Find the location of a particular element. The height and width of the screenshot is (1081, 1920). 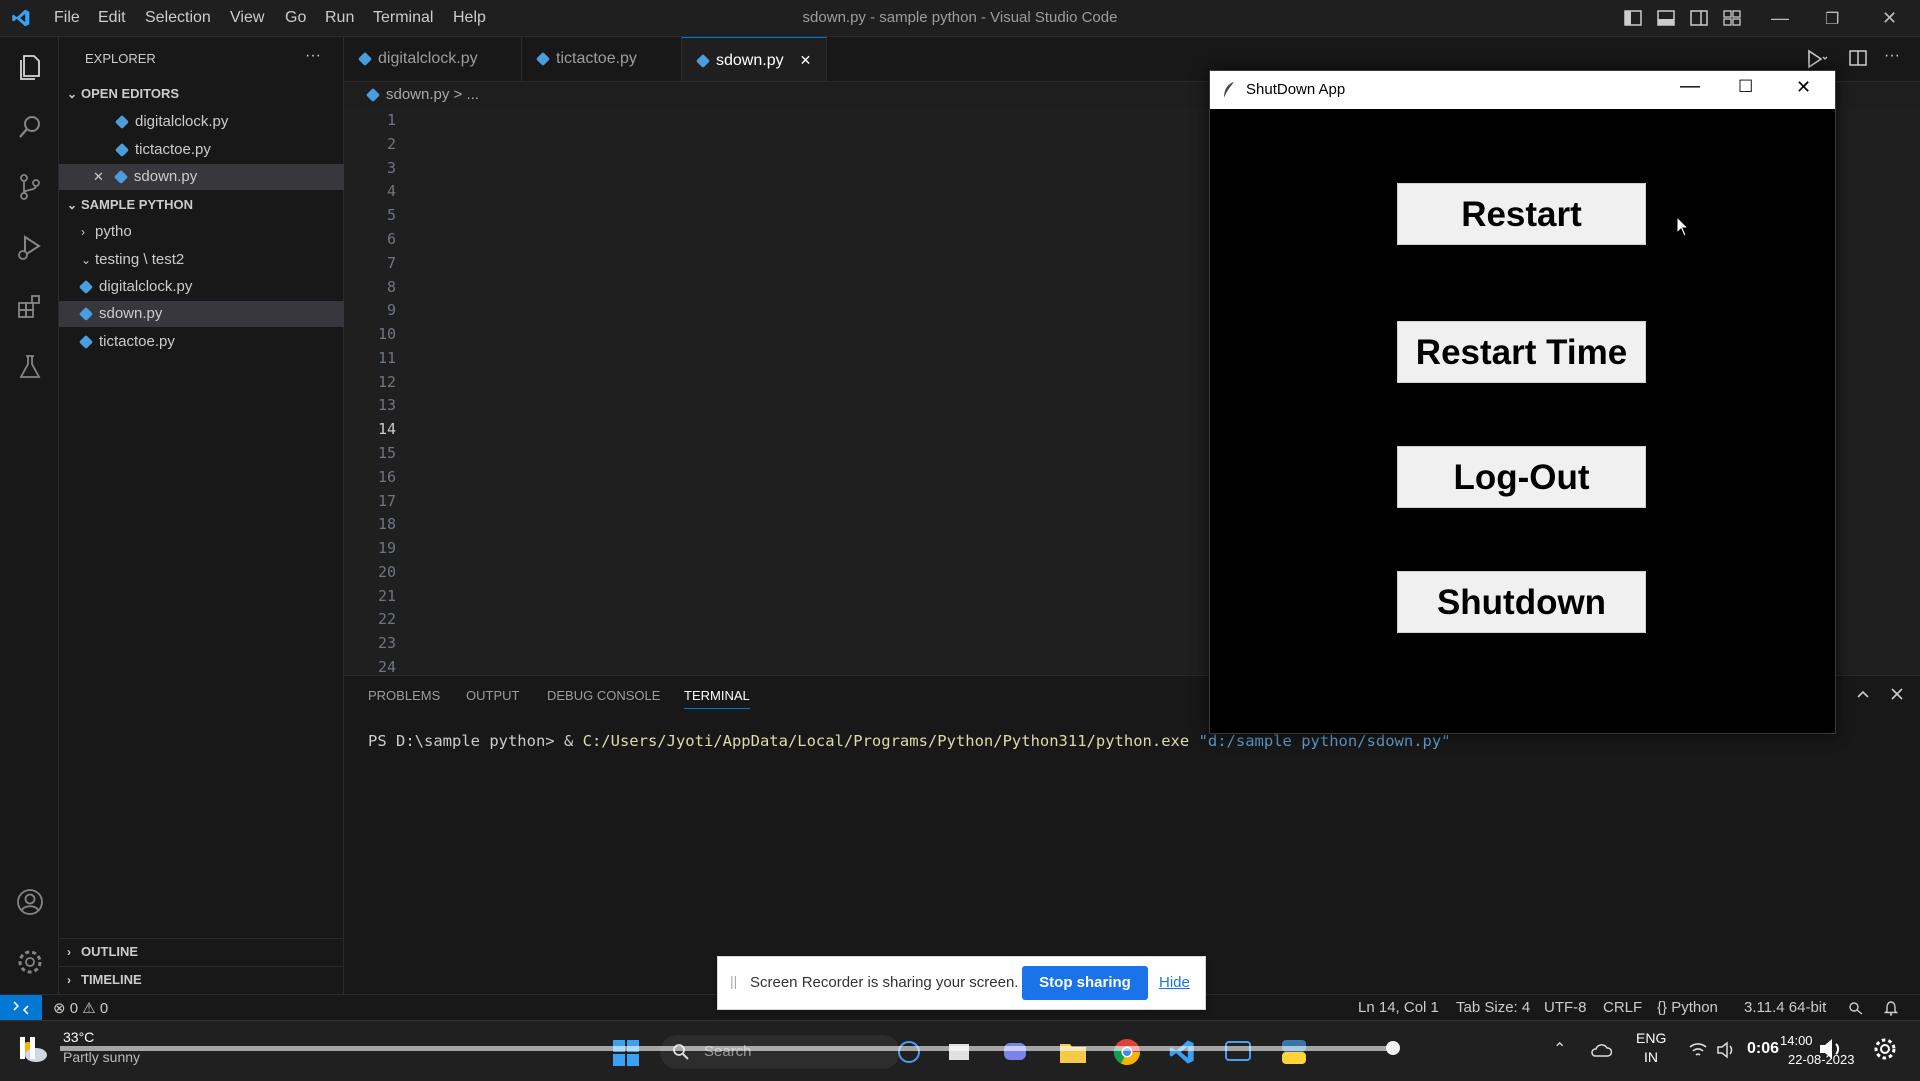

close-window-icon: ✕ is located at coordinates (1889, 18).